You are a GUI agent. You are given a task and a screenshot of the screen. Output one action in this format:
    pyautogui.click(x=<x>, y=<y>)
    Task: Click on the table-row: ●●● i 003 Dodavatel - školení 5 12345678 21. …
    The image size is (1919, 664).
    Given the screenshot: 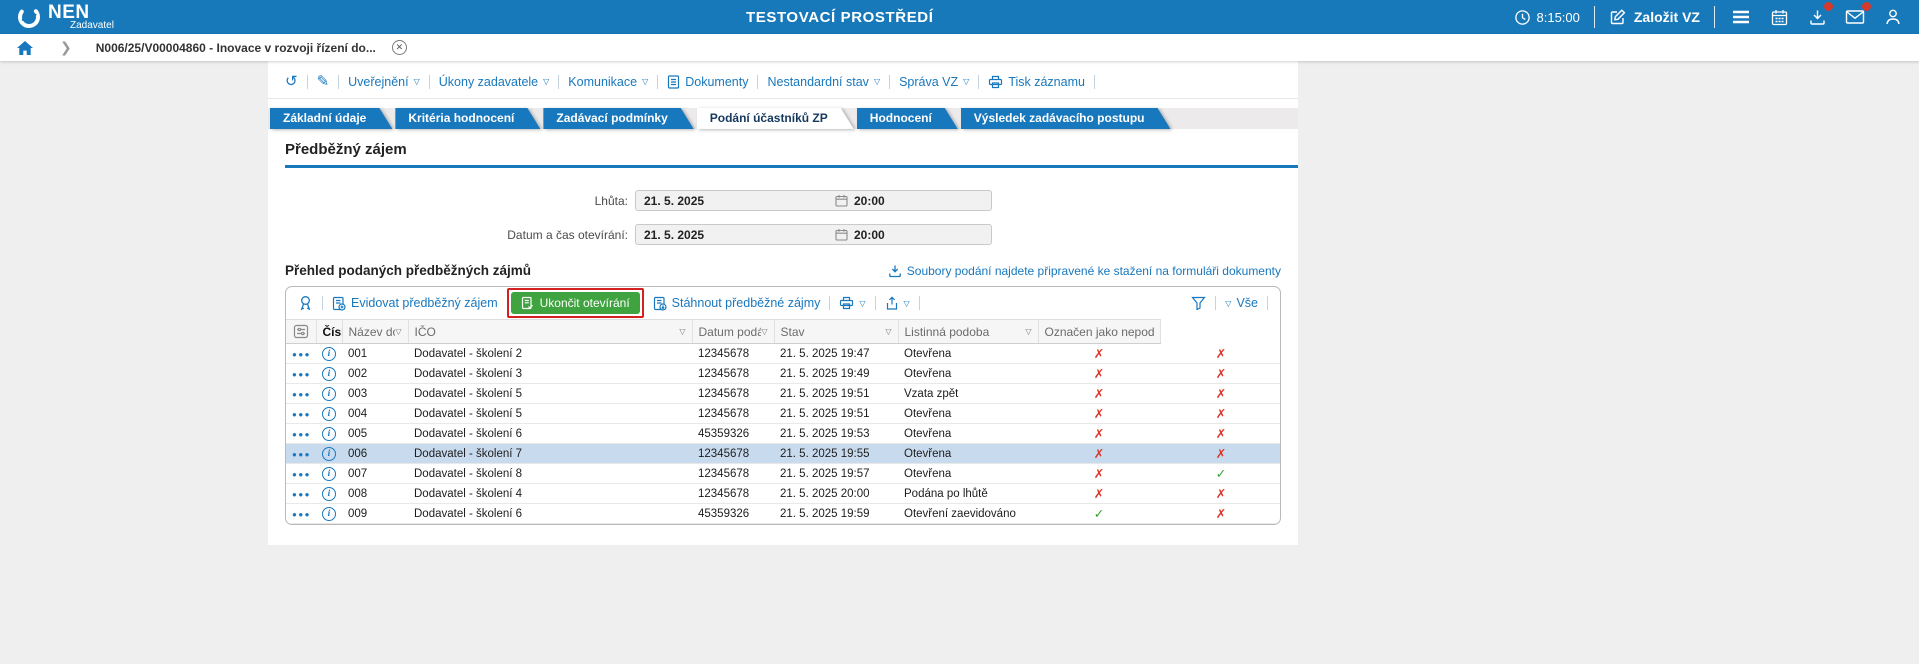 What is the action you would take?
    pyautogui.click(x=783, y=393)
    